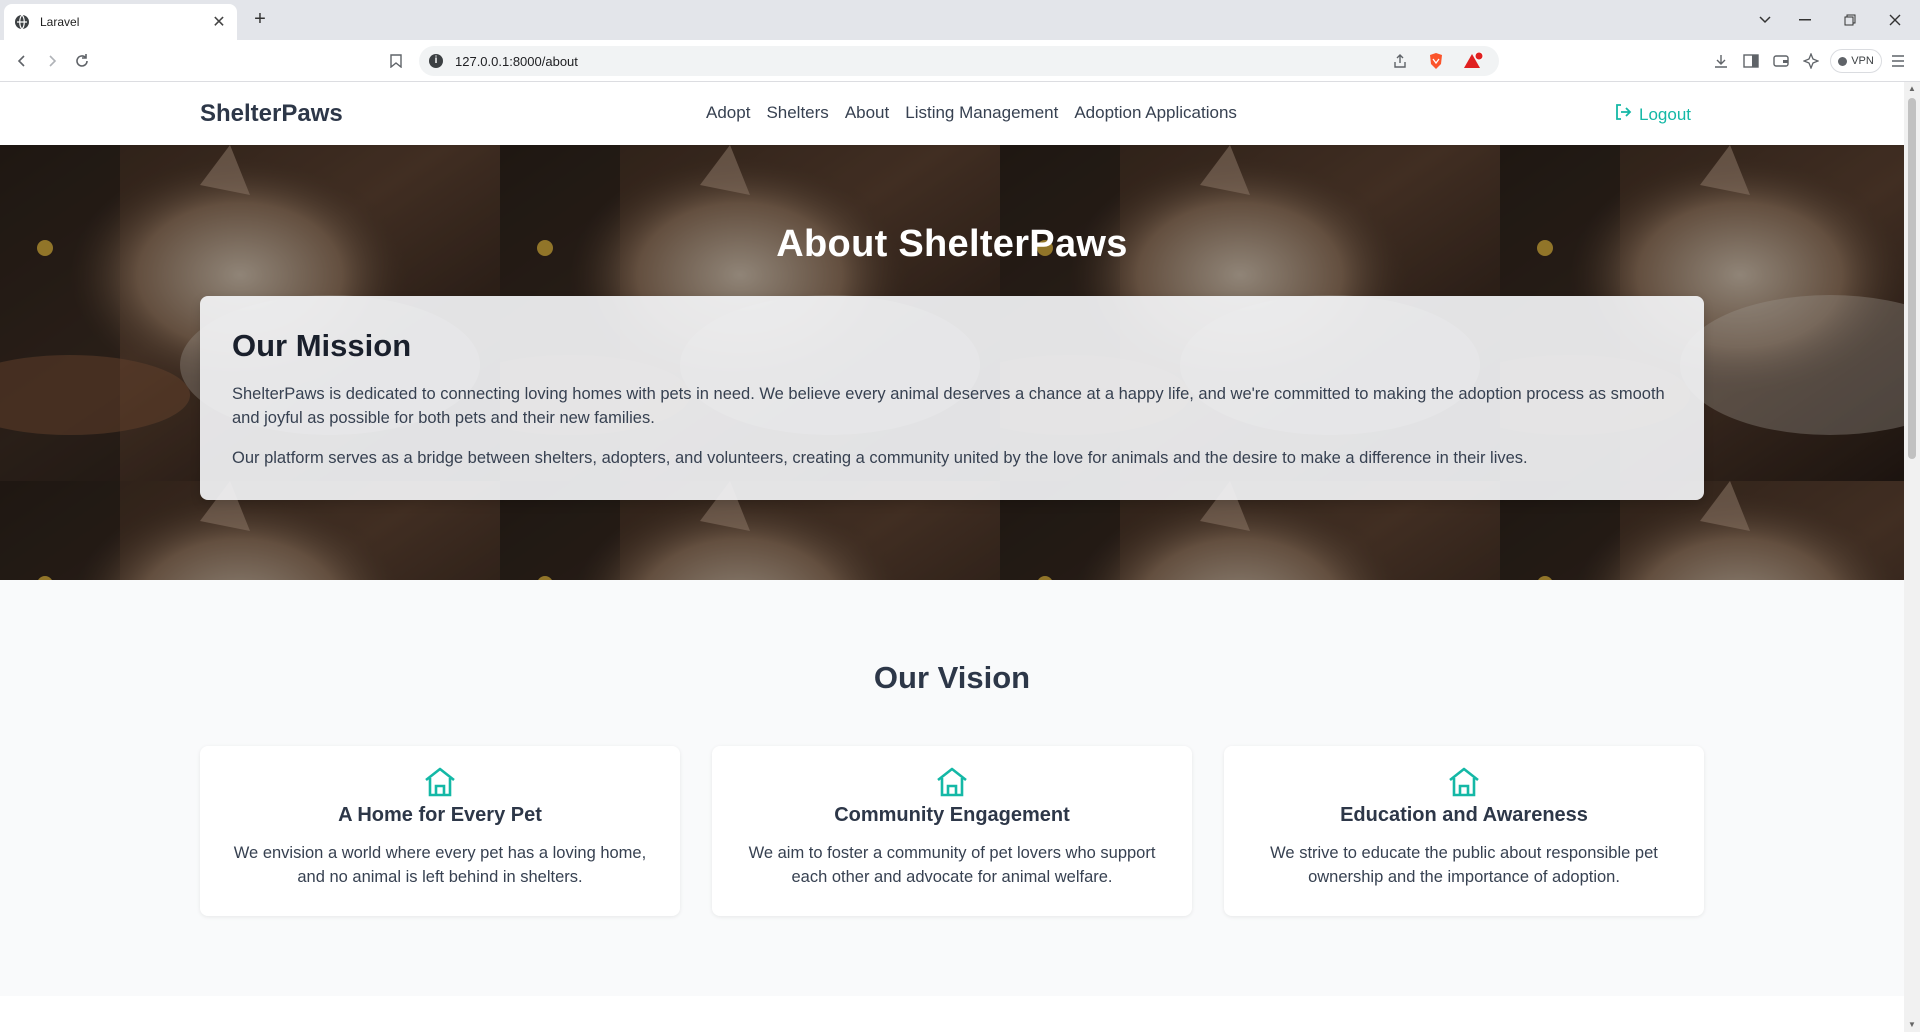  I want to click on mission-heading: Our Mission, so click(322, 345).